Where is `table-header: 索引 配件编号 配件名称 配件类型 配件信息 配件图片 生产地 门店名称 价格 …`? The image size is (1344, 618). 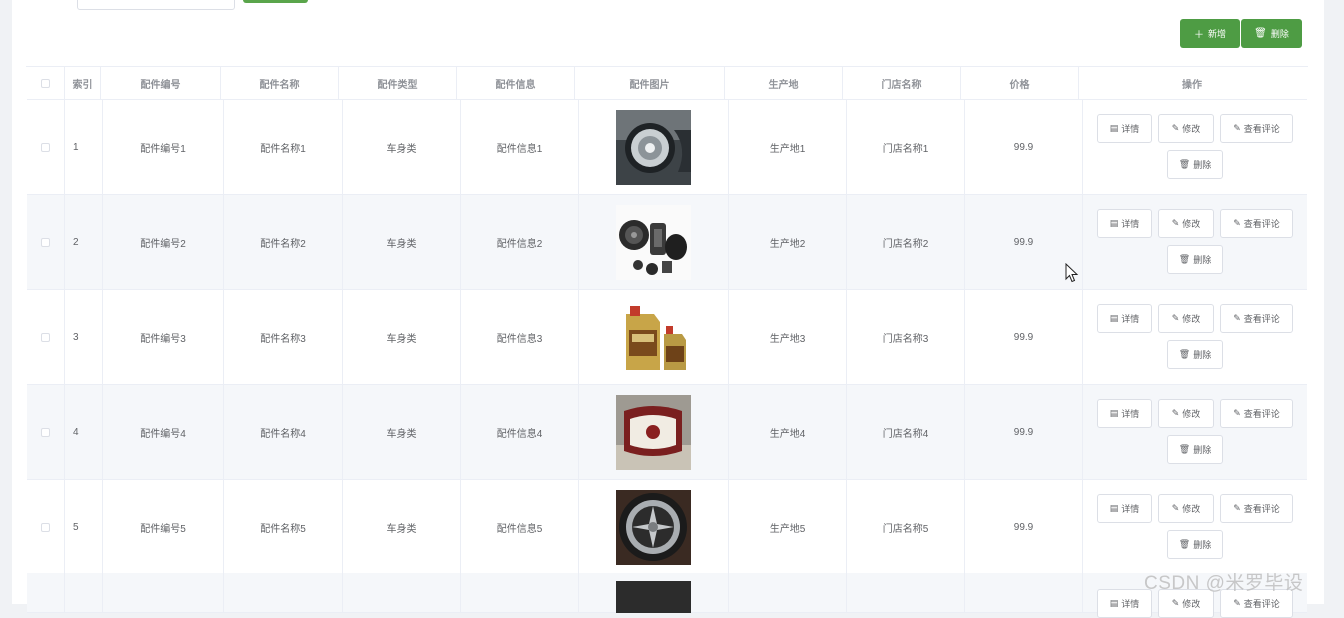
table-header: 索引 配件编号 配件名称 配件类型 配件信息 配件图片 生产地 门店名称 价格 … is located at coordinates (667, 83).